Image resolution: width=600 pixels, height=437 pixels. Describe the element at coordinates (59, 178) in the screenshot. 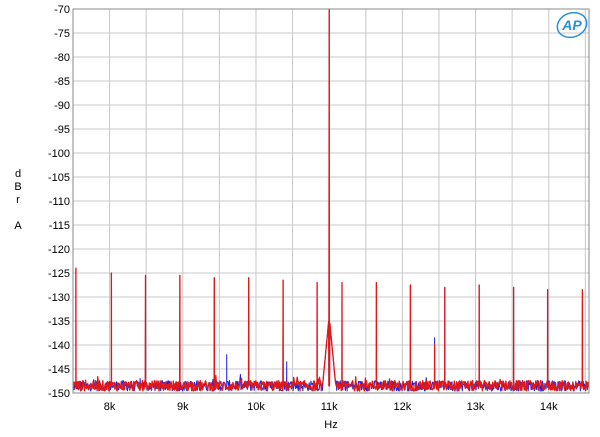

I see `y-tick-label: -105` at that location.